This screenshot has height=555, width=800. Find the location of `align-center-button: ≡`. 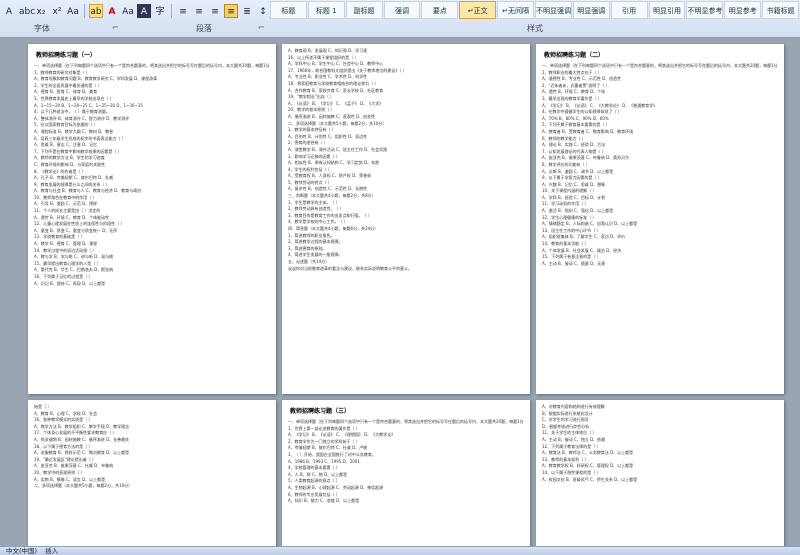

align-center-button: ≡ is located at coordinates (199, 11).